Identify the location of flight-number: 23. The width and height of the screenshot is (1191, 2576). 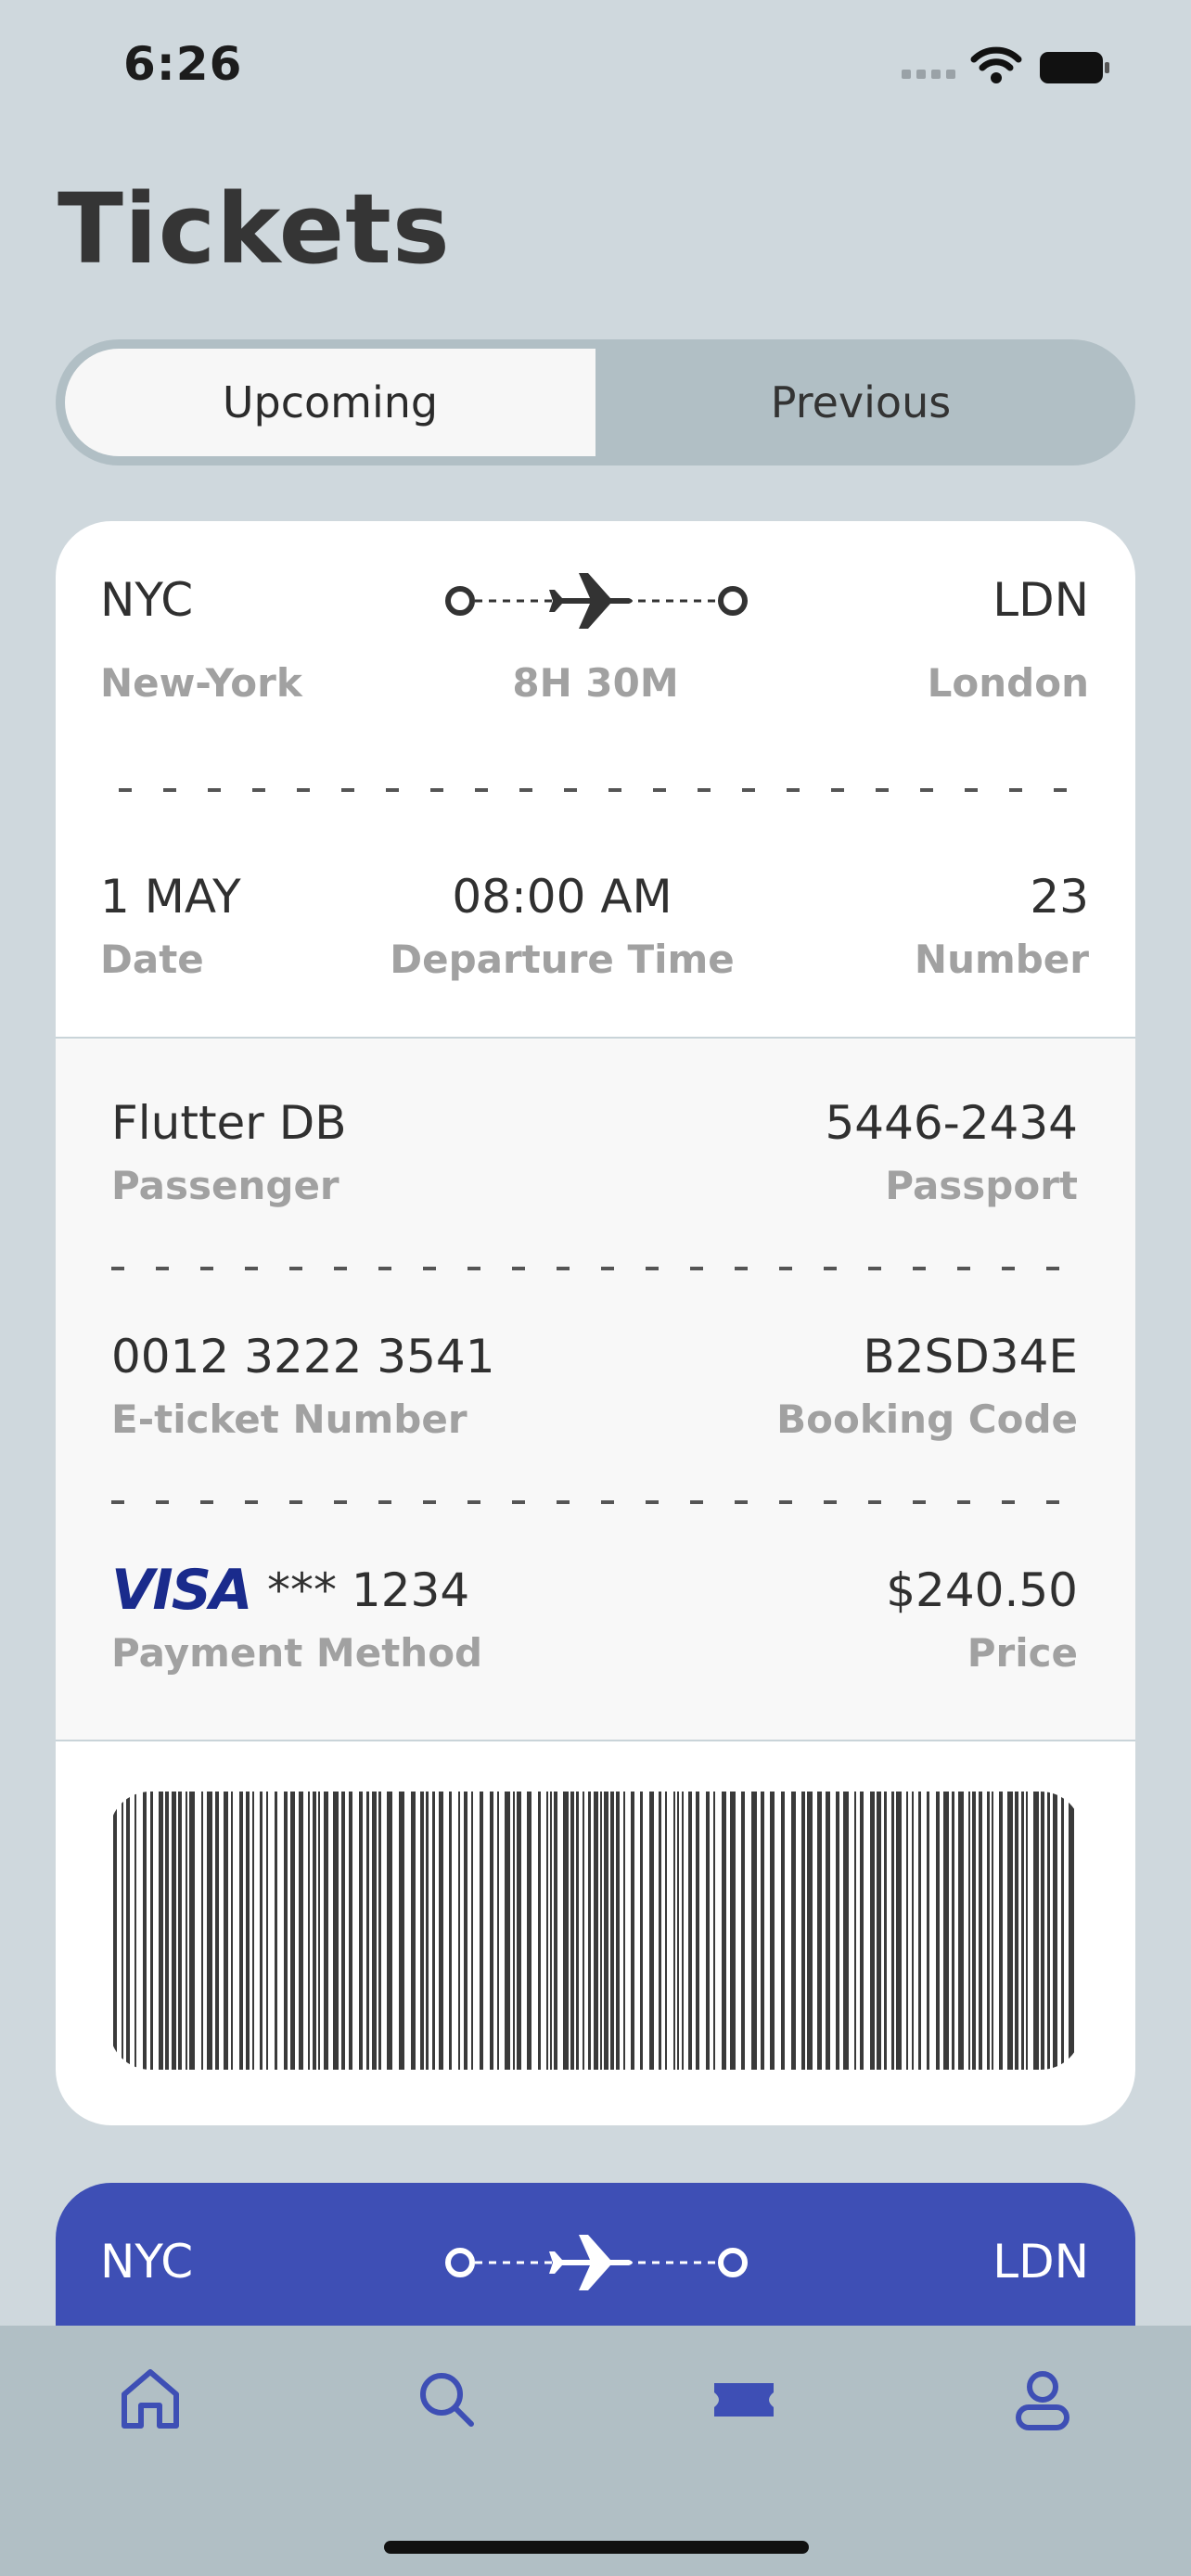
(1059, 897).